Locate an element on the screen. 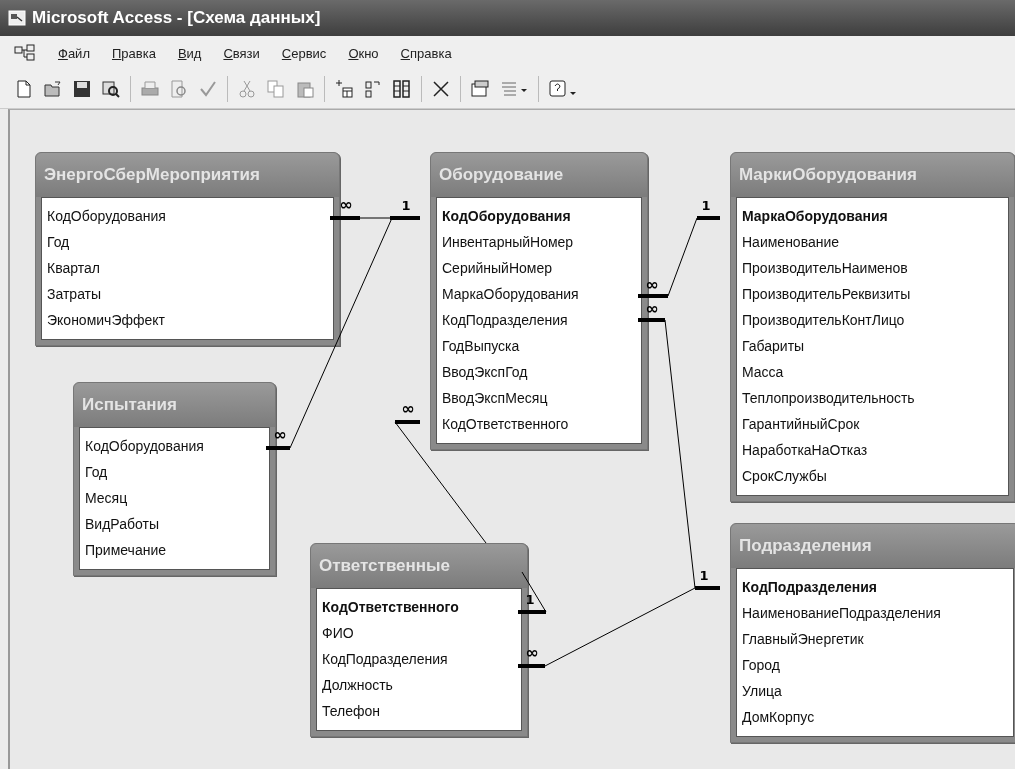 The width and height of the screenshot is (1015, 769). field-name: Должность is located at coordinates (421, 685).